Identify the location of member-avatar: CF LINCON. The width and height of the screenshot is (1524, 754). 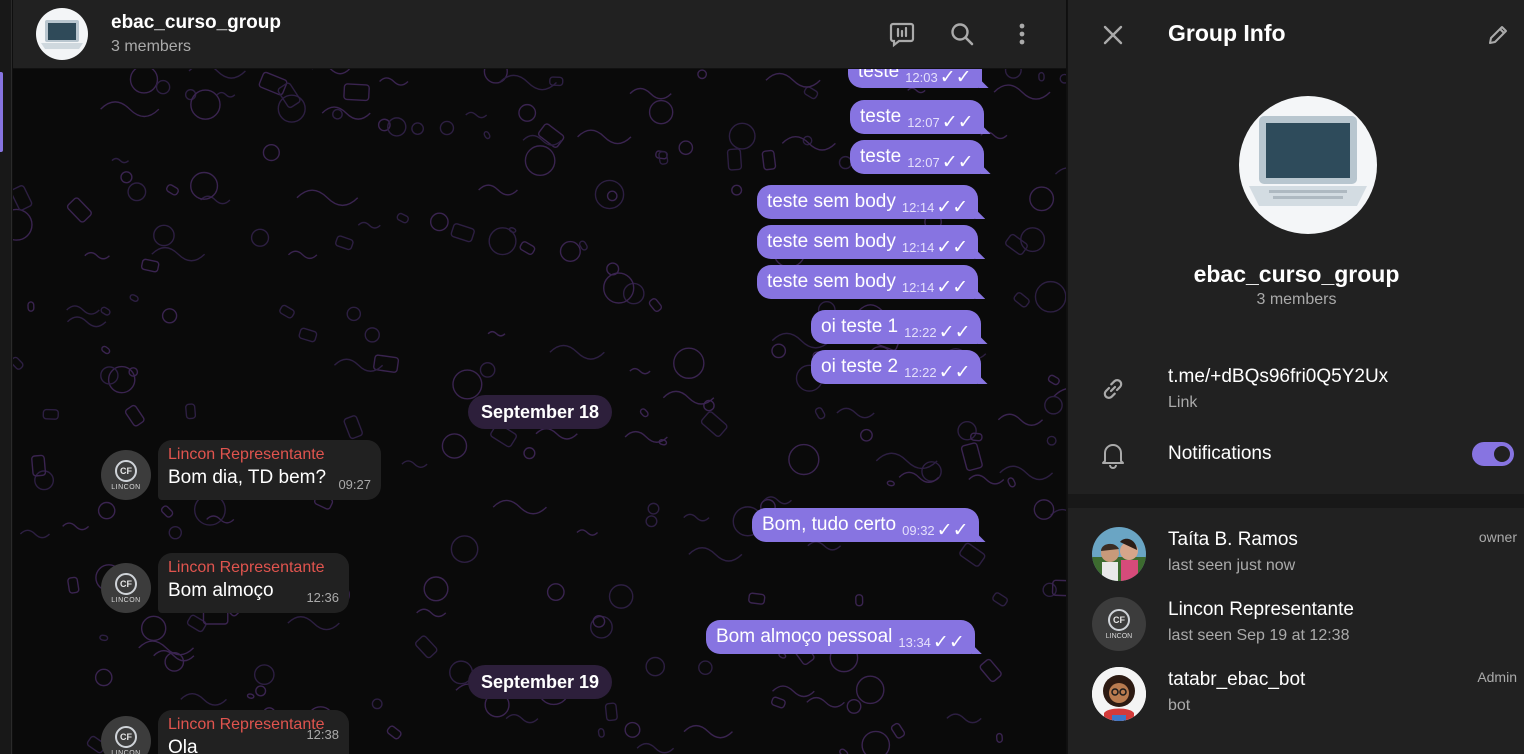
(1119, 624).